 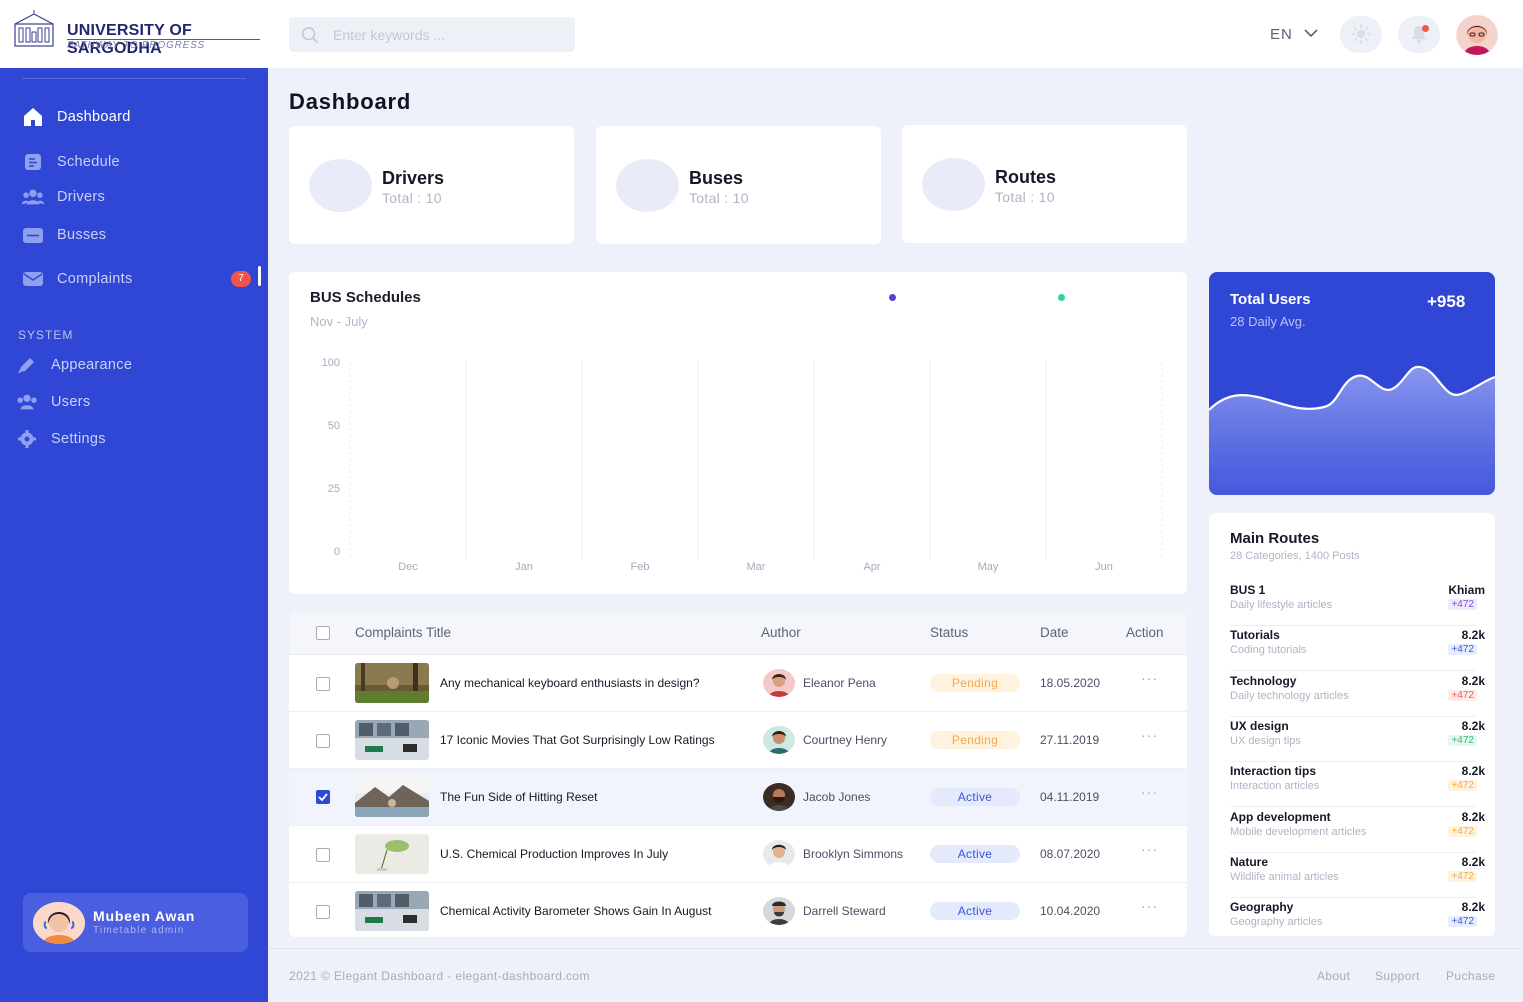 I want to click on route-name: Tutorials, so click(x=1255, y=635).